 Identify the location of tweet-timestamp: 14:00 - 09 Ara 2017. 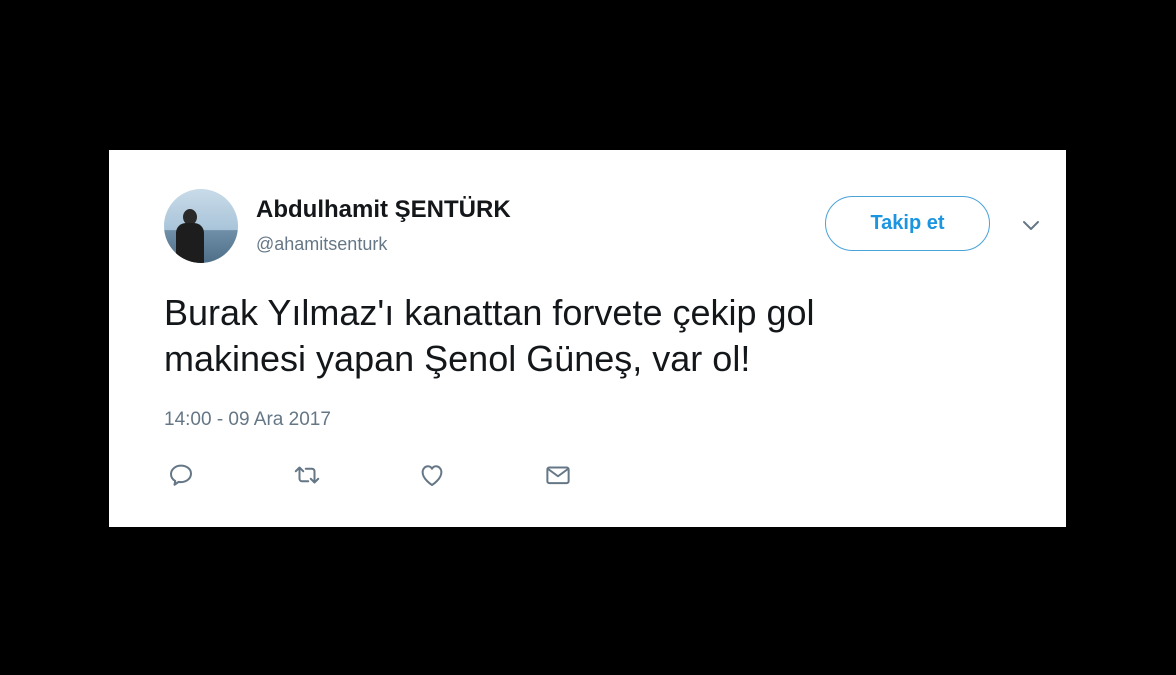
(247, 420).